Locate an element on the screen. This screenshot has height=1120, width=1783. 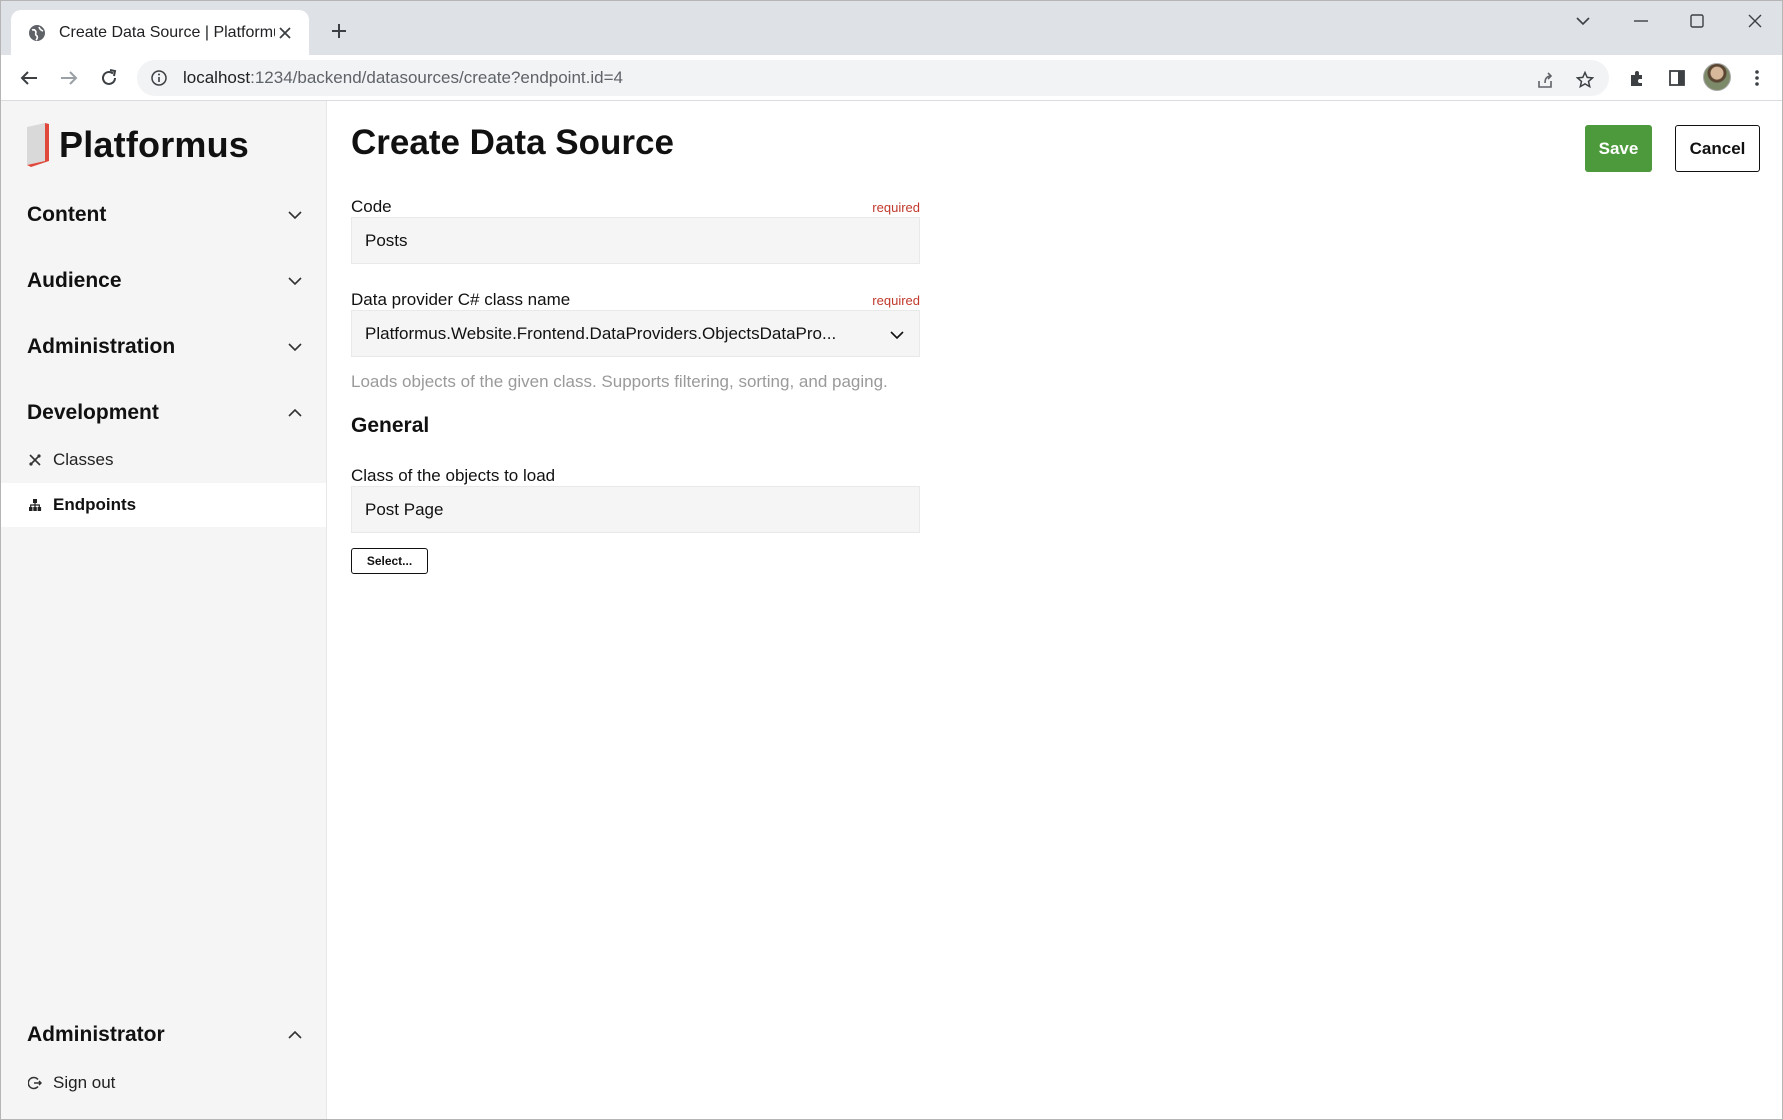
data-provider-label: Data provider C# class name is located at coordinates (461, 299).